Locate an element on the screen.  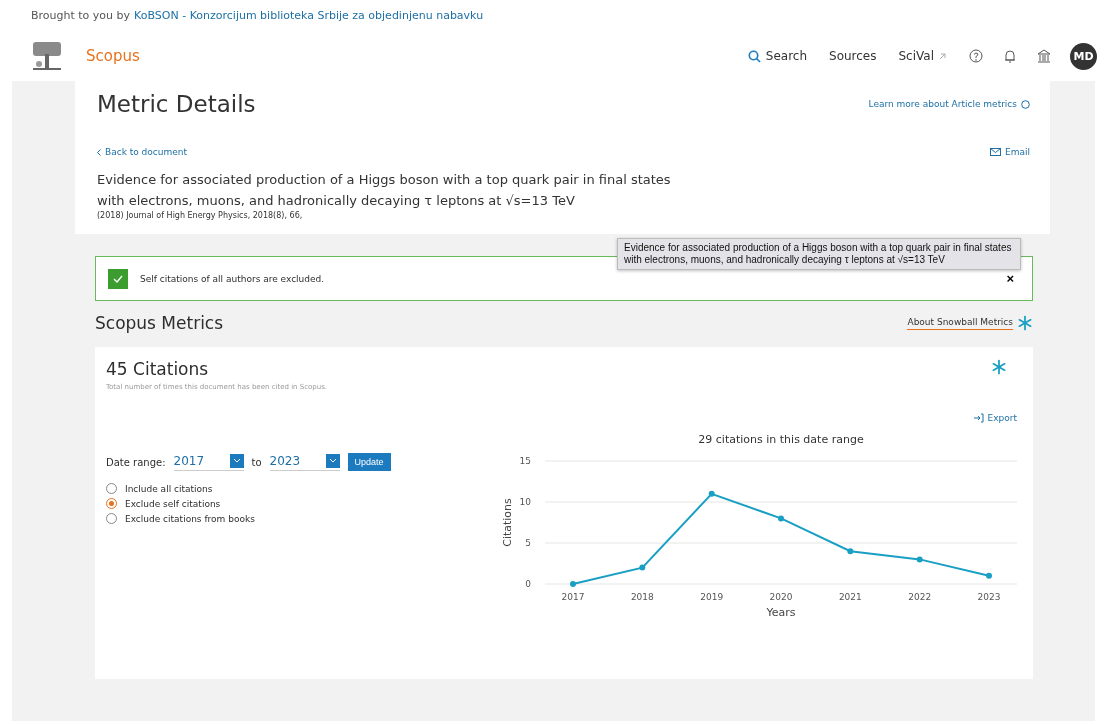
page-title: Metric Details is located at coordinates (176, 104).